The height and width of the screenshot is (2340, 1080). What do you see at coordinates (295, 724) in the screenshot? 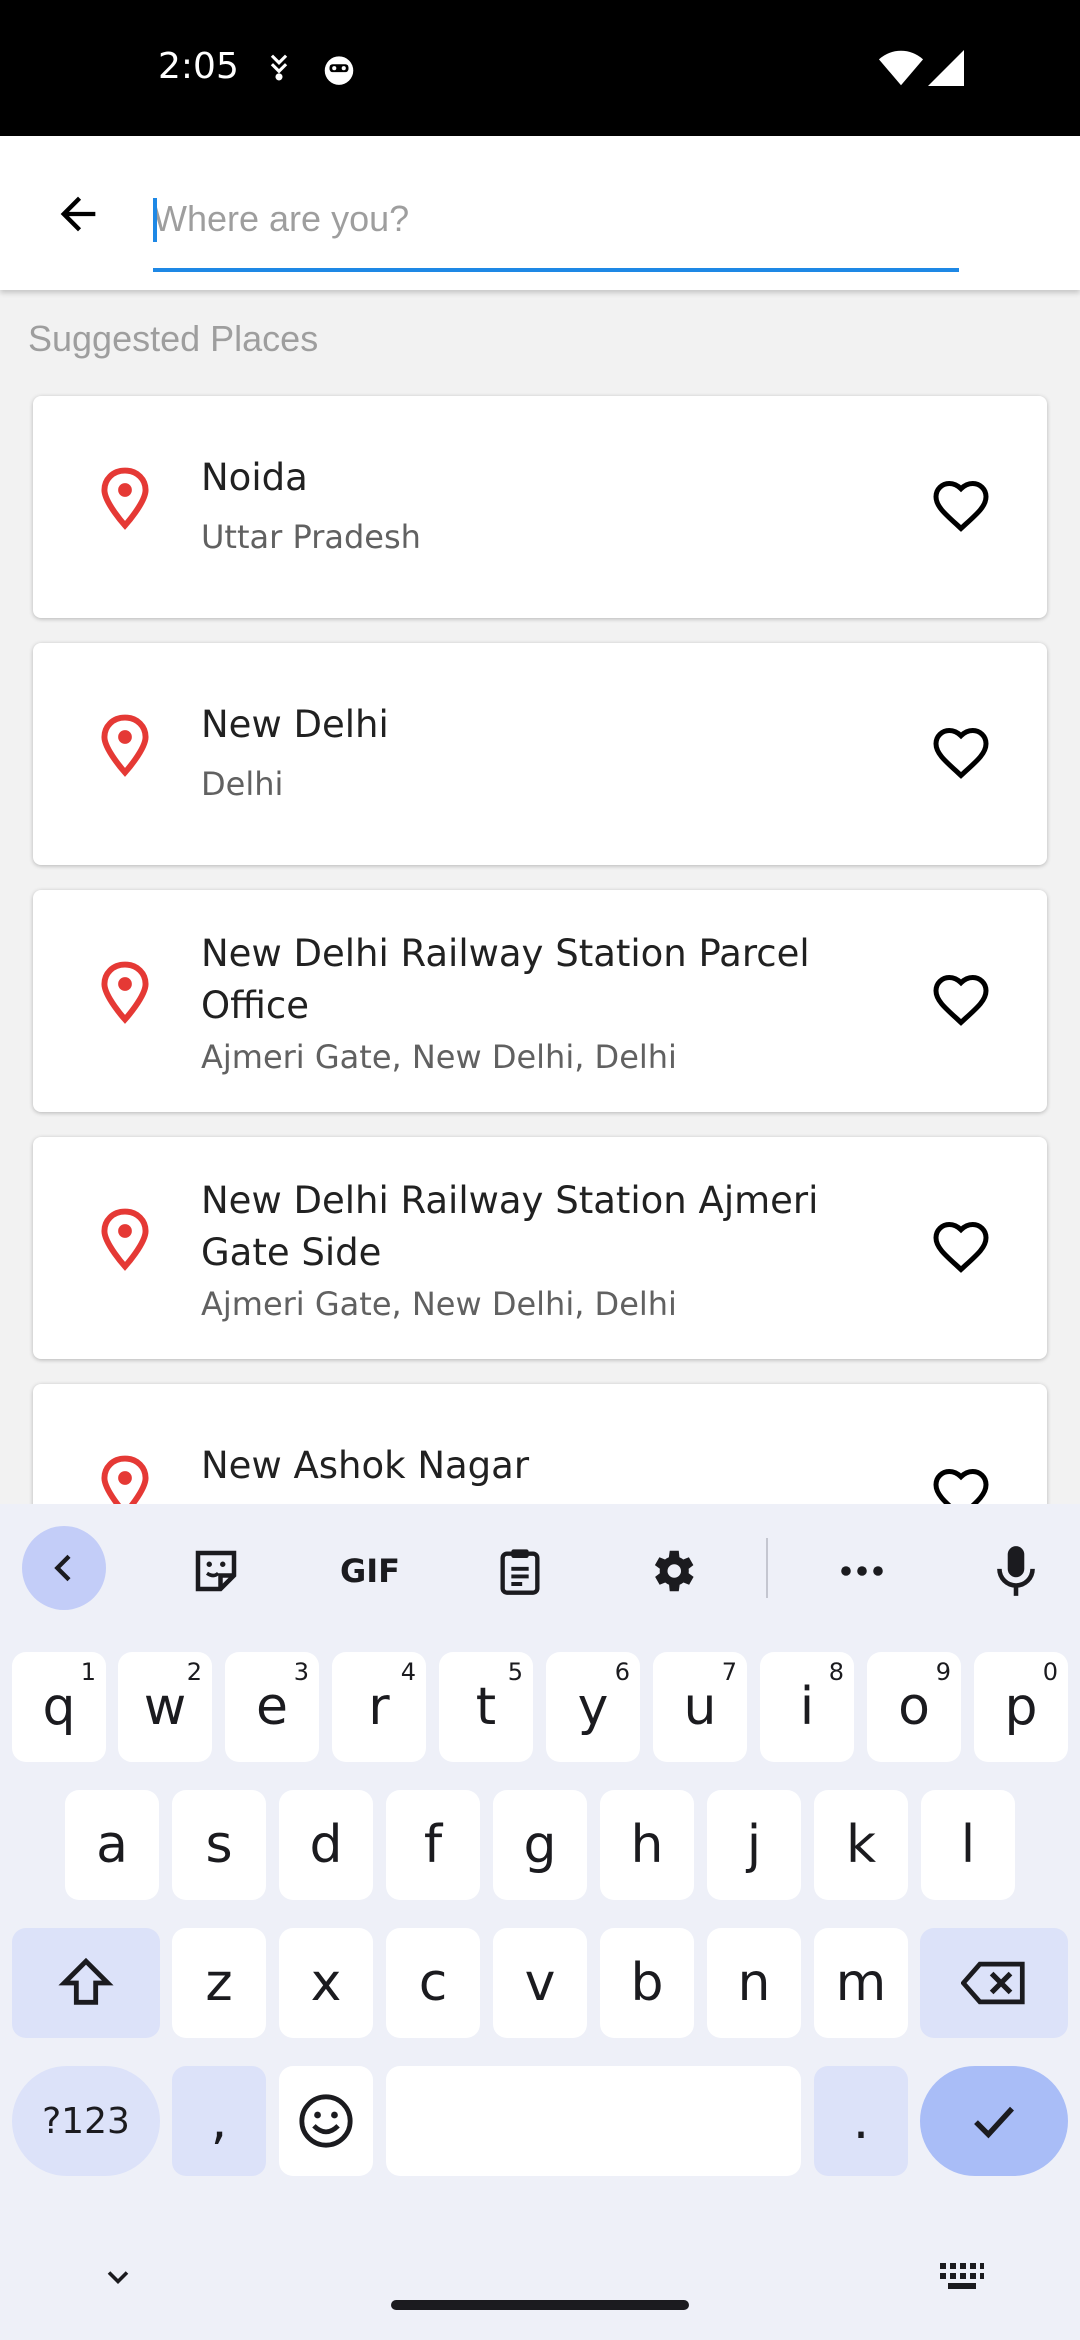
I see `place-name: New Delhi` at bounding box center [295, 724].